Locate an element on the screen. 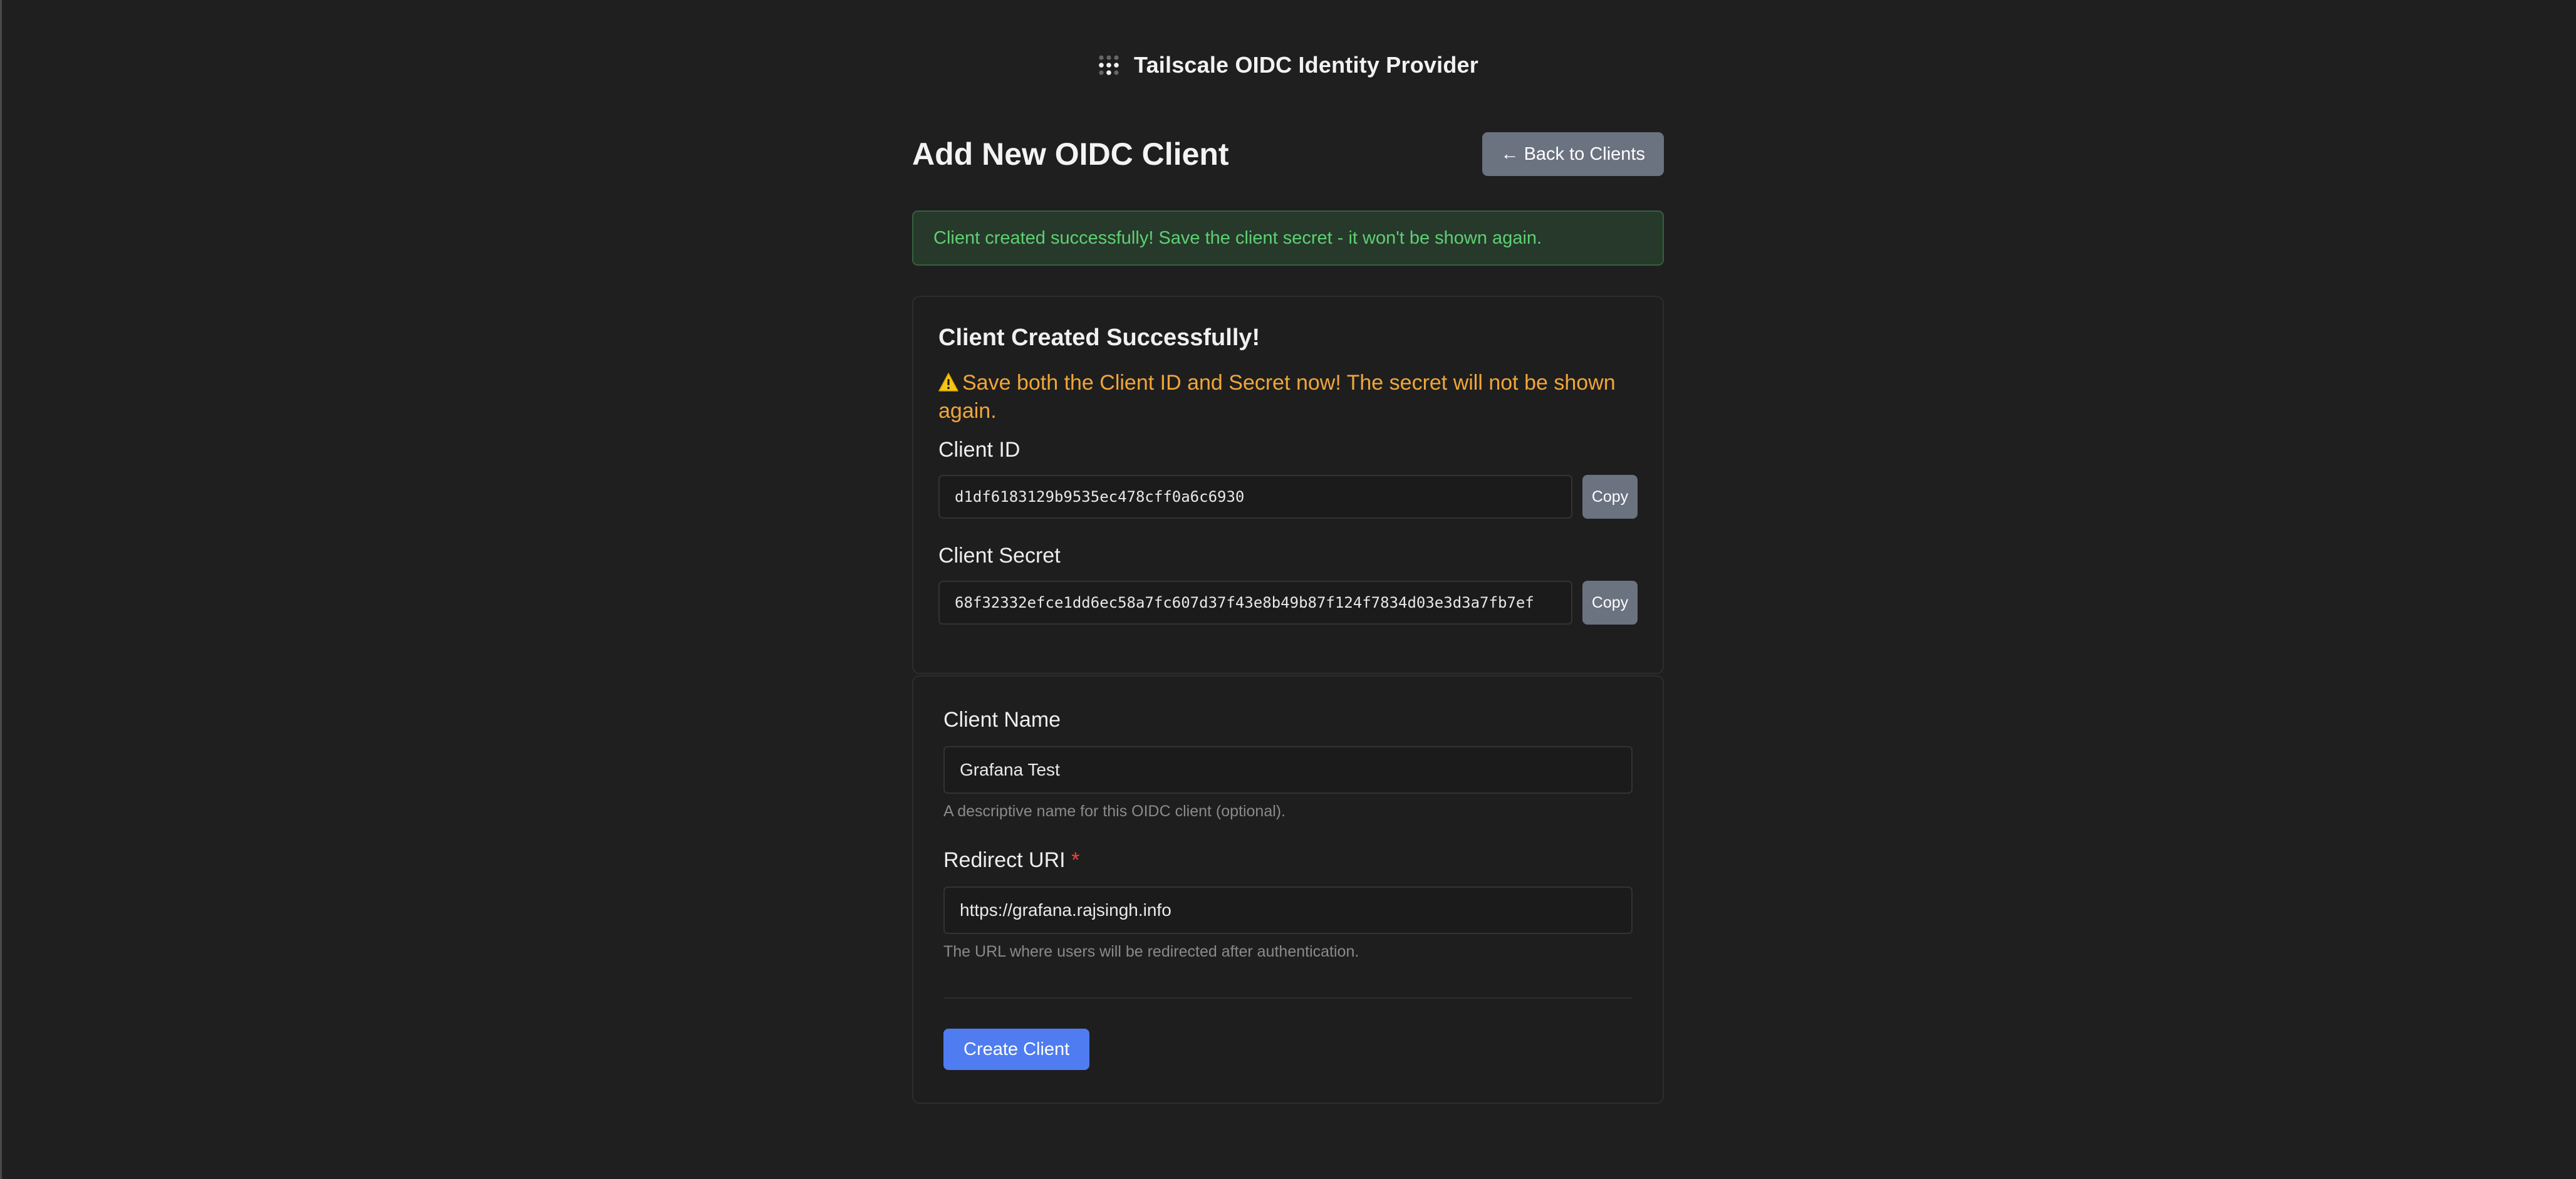 The image size is (2576, 1179). client-id-field: d1df6183129b9535ec478cff0a6c6930 is located at coordinates (1255, 497).